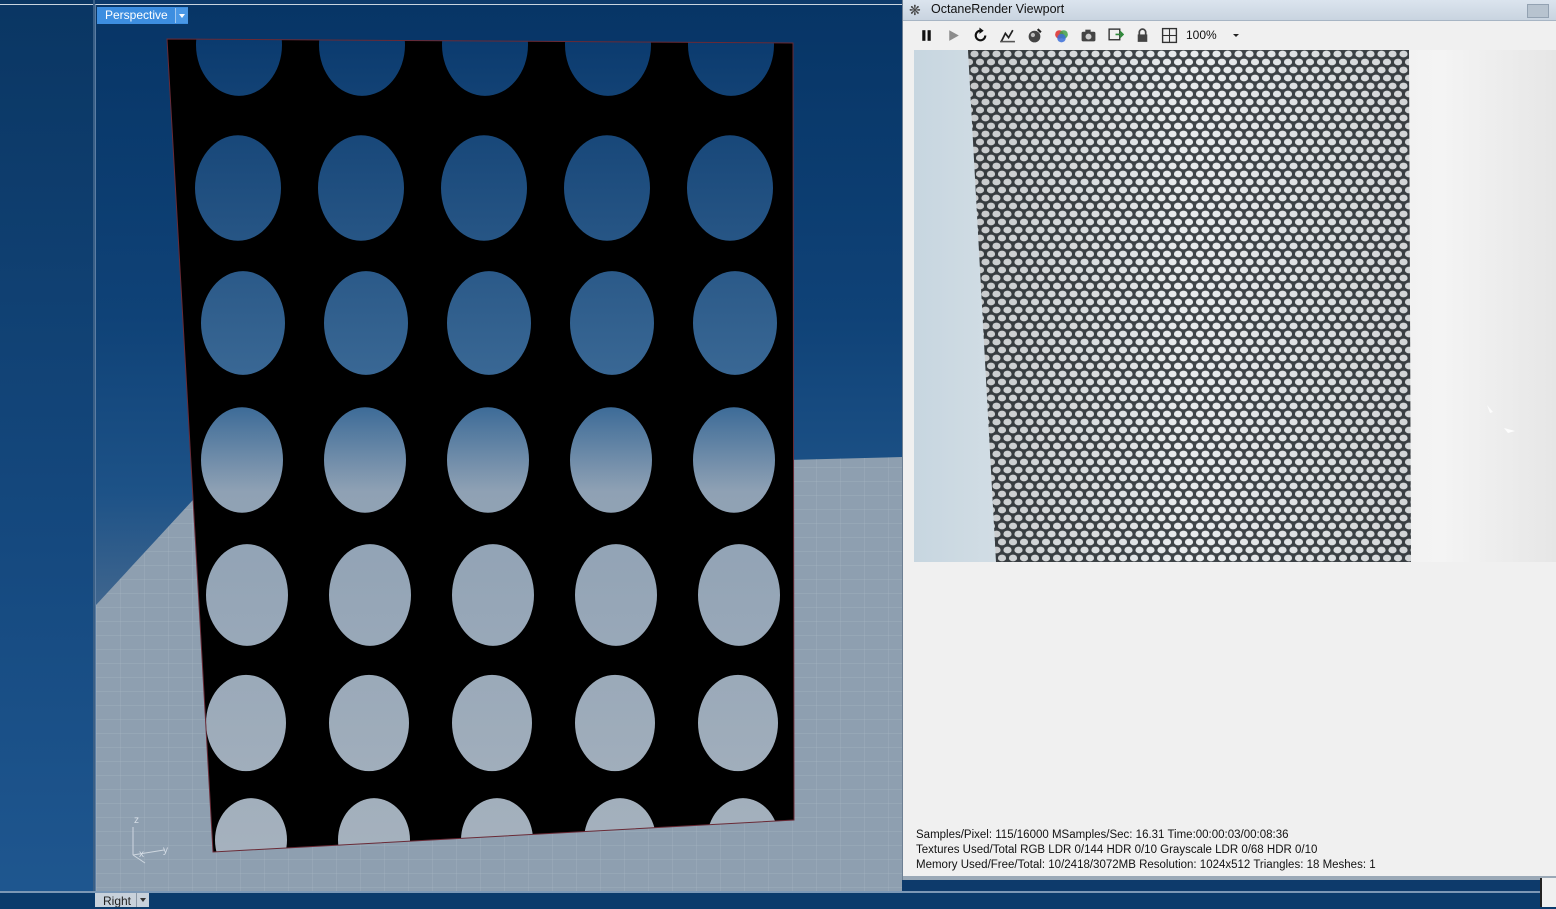 Image resolution: width=1556 pixels, height=909 pixels. What do you see at coordinates (1538, 11) in the screenshot?
I see `window-control` at bounding box center [1538, 11].